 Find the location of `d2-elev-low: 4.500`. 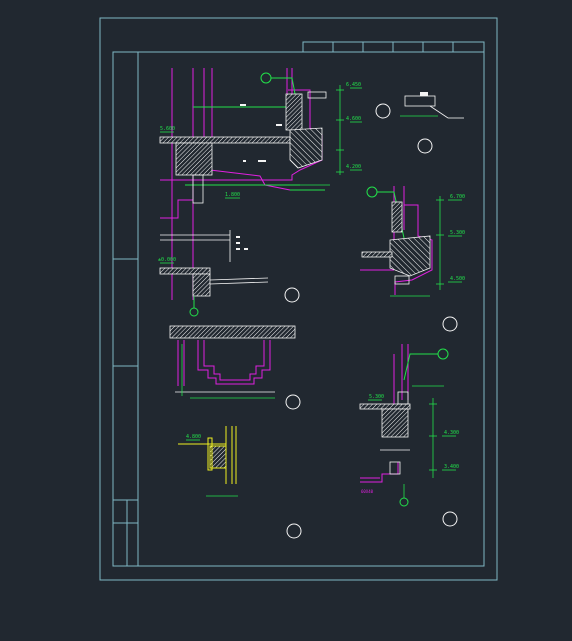

d2-elev-low: 4.500 is located at coordinates (457, 279).